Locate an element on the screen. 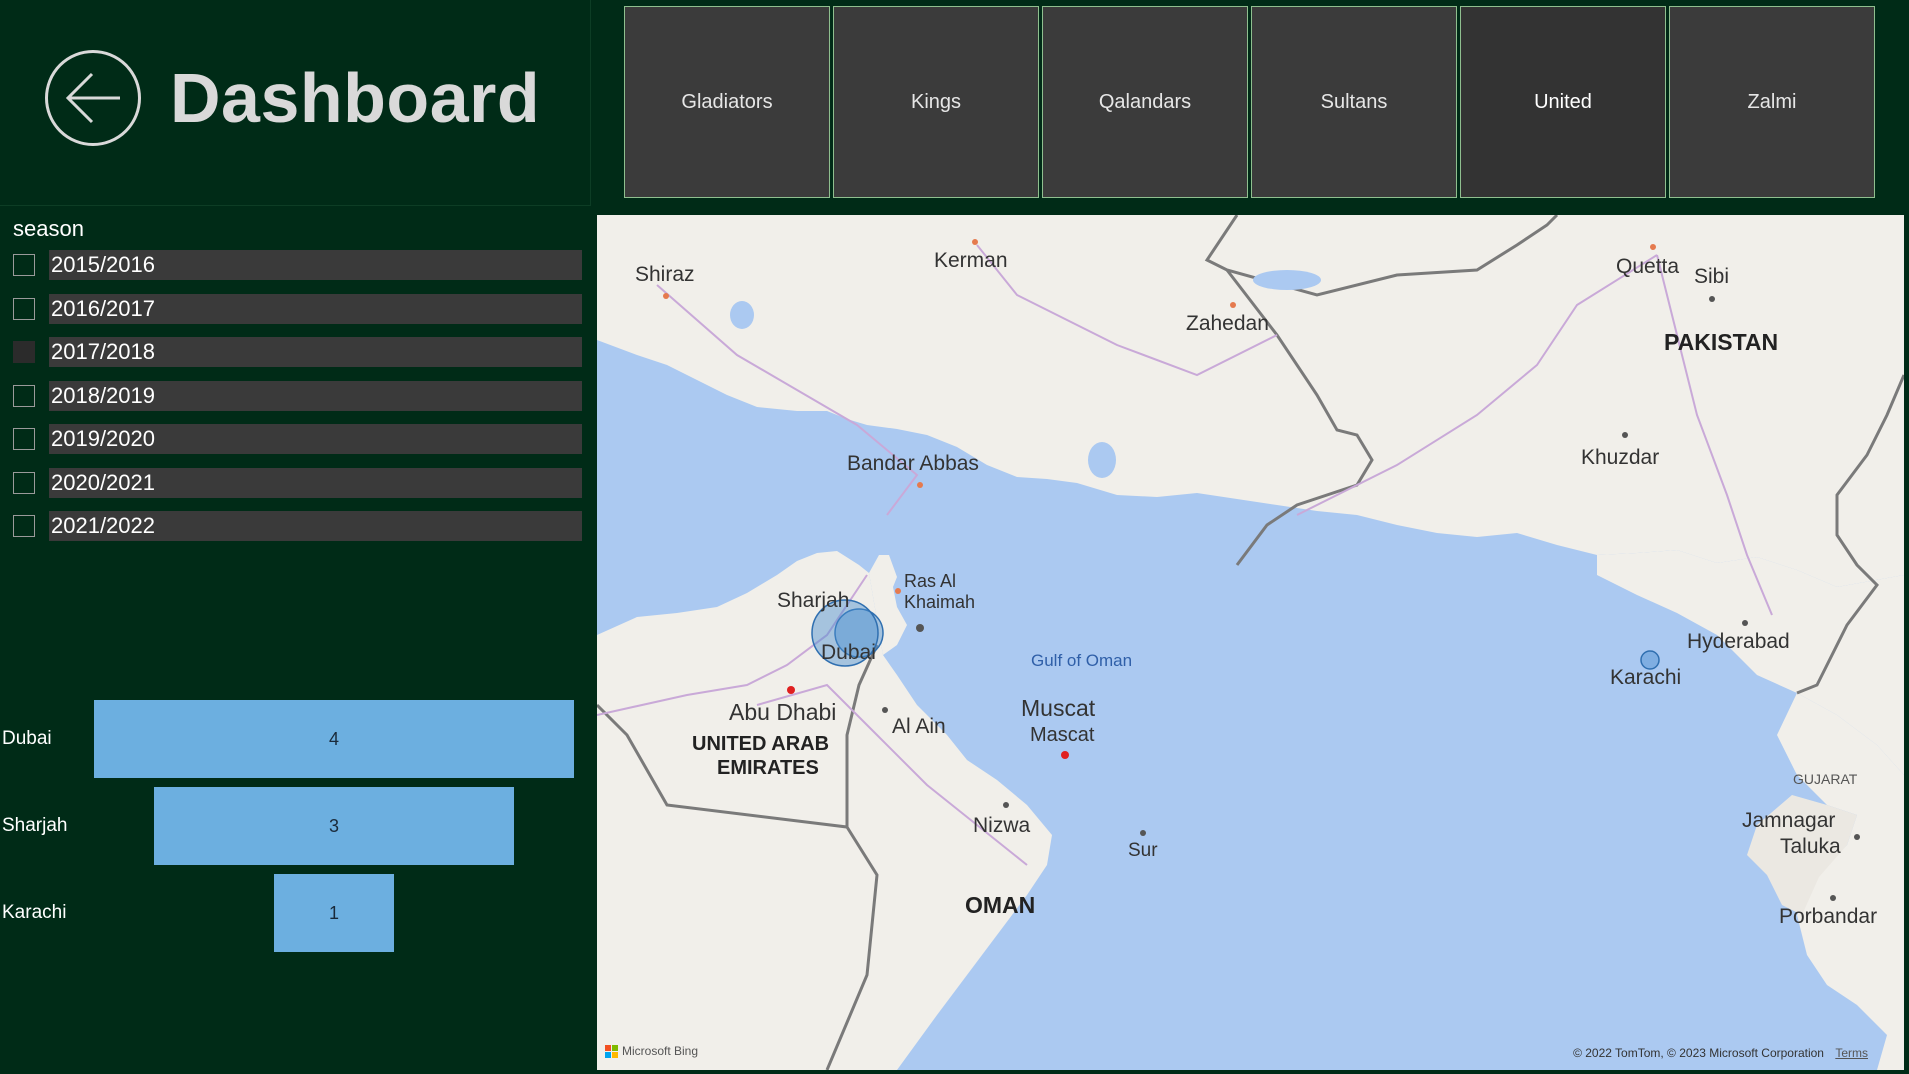 This screenshot has height=1074, width=1909. page-title: Dashboard is located at coordinates (355, 98).